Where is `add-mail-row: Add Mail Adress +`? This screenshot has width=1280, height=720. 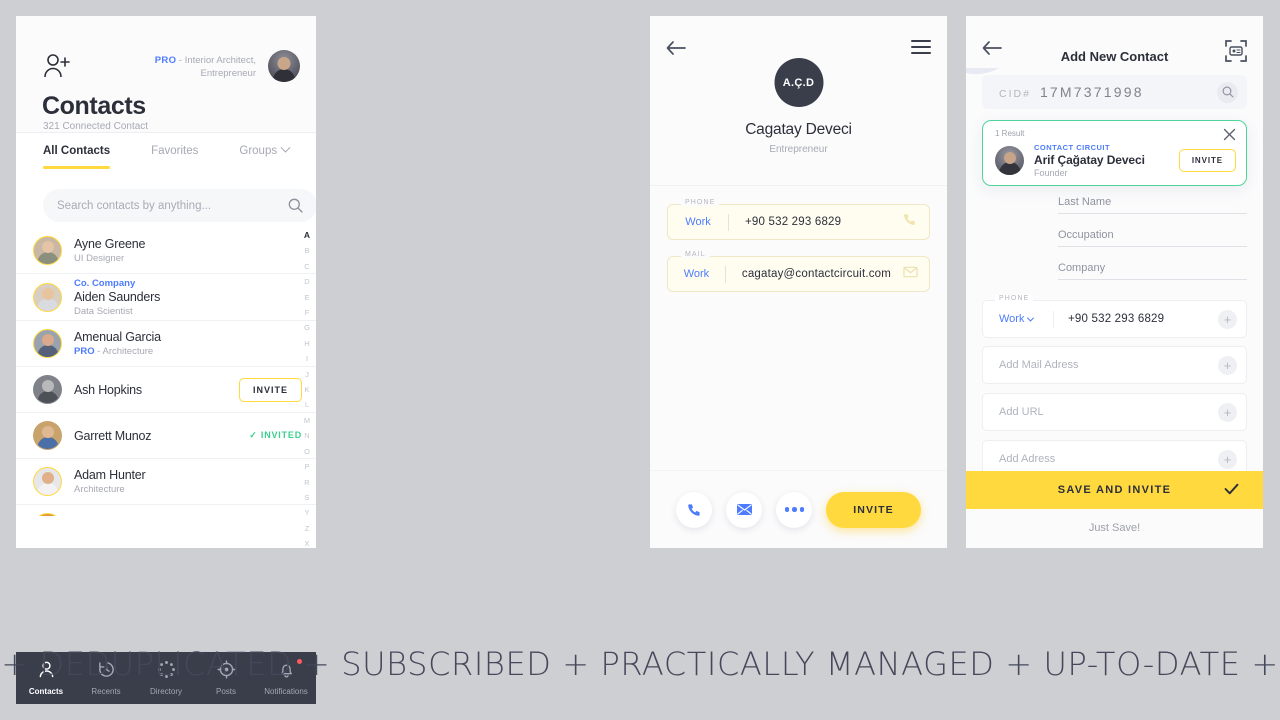
add-mail-row: Add Mail Adress + is located at coordinates (1114, 365).